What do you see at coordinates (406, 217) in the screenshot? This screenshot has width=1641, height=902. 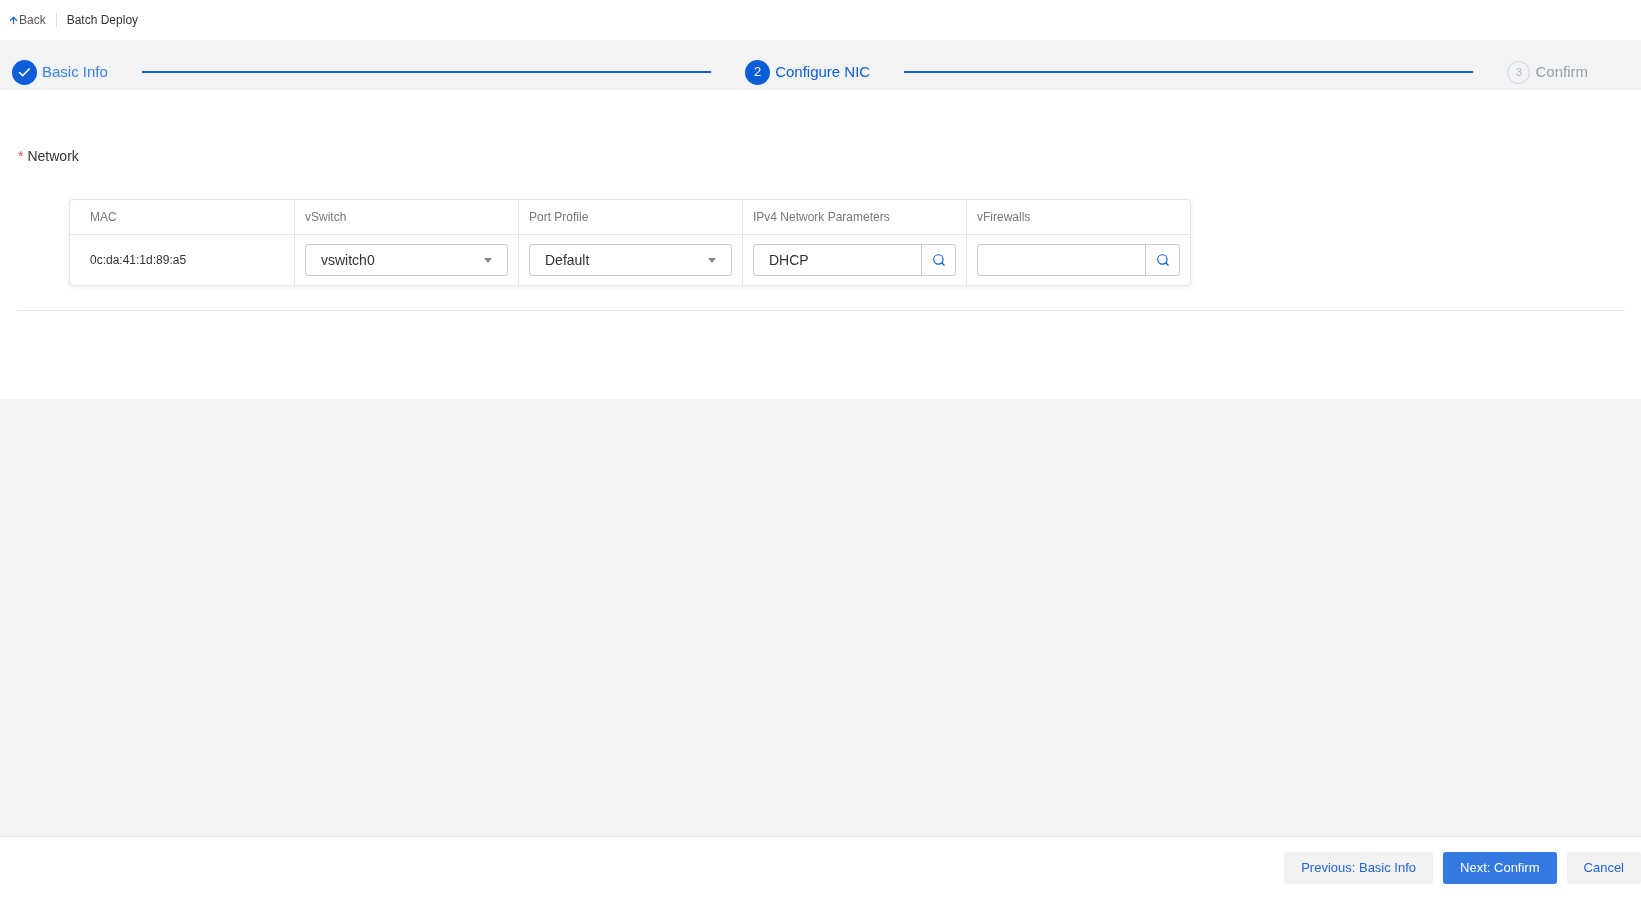 I see `column-header: vSwitch` at bounding box center [406, 217].